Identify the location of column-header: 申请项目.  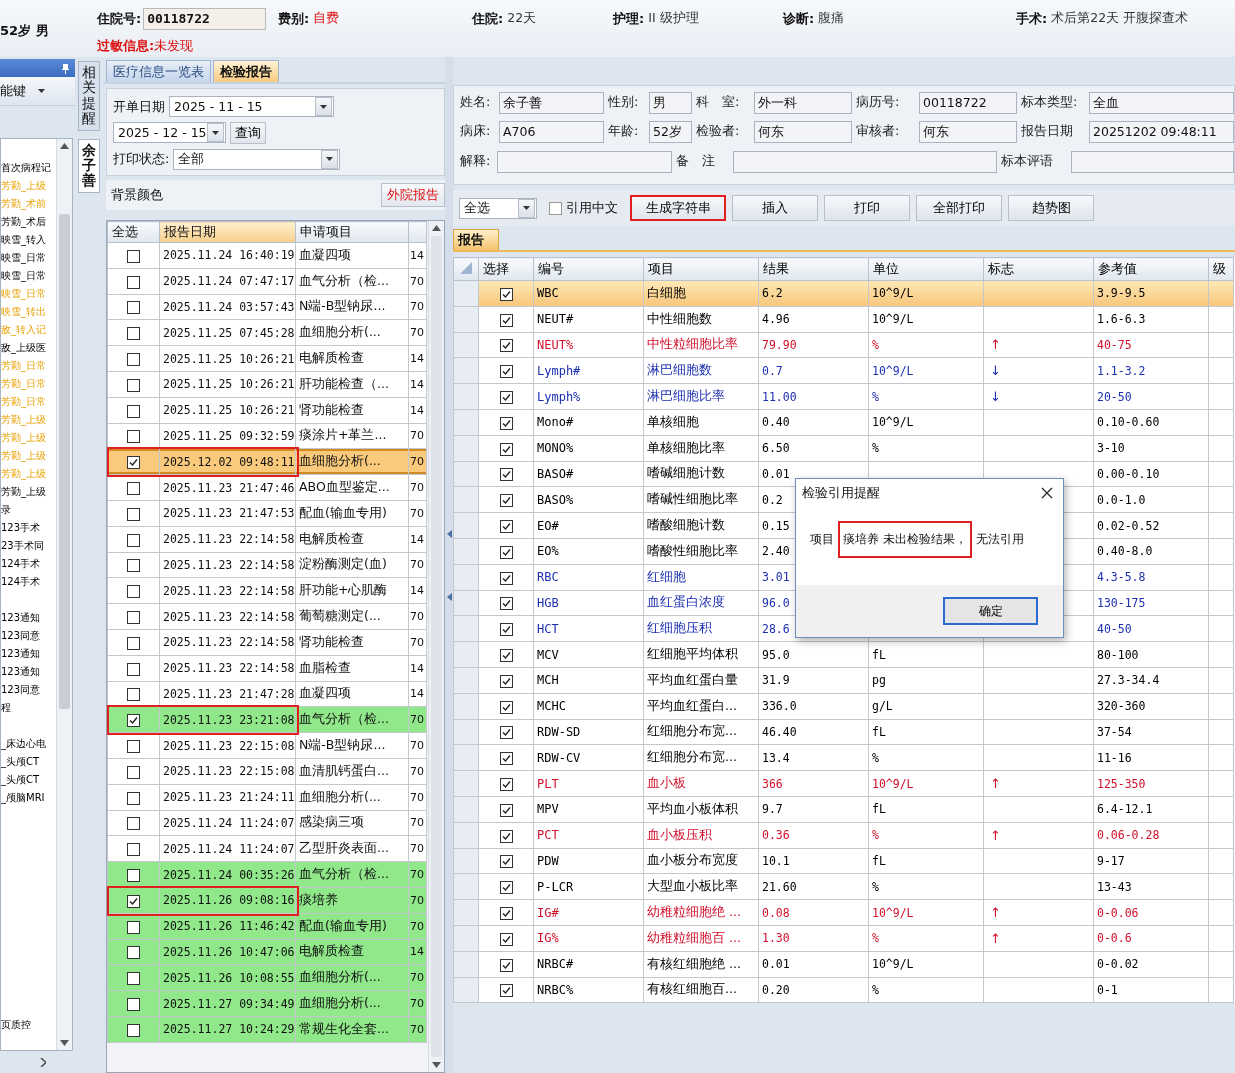
(352, 232).